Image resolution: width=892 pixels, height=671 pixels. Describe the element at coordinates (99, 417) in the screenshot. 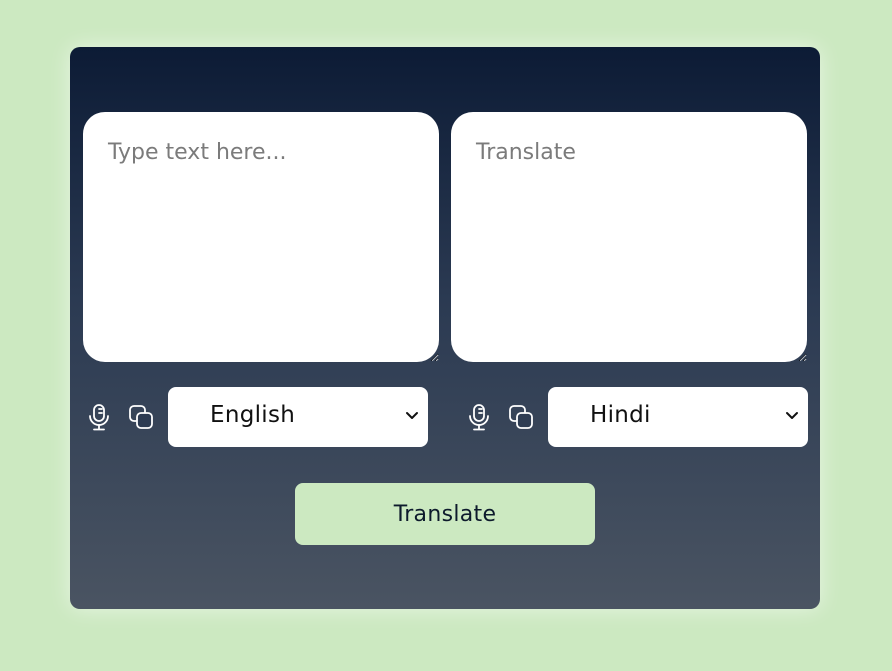

I see `source-microphone-icon` at that location.